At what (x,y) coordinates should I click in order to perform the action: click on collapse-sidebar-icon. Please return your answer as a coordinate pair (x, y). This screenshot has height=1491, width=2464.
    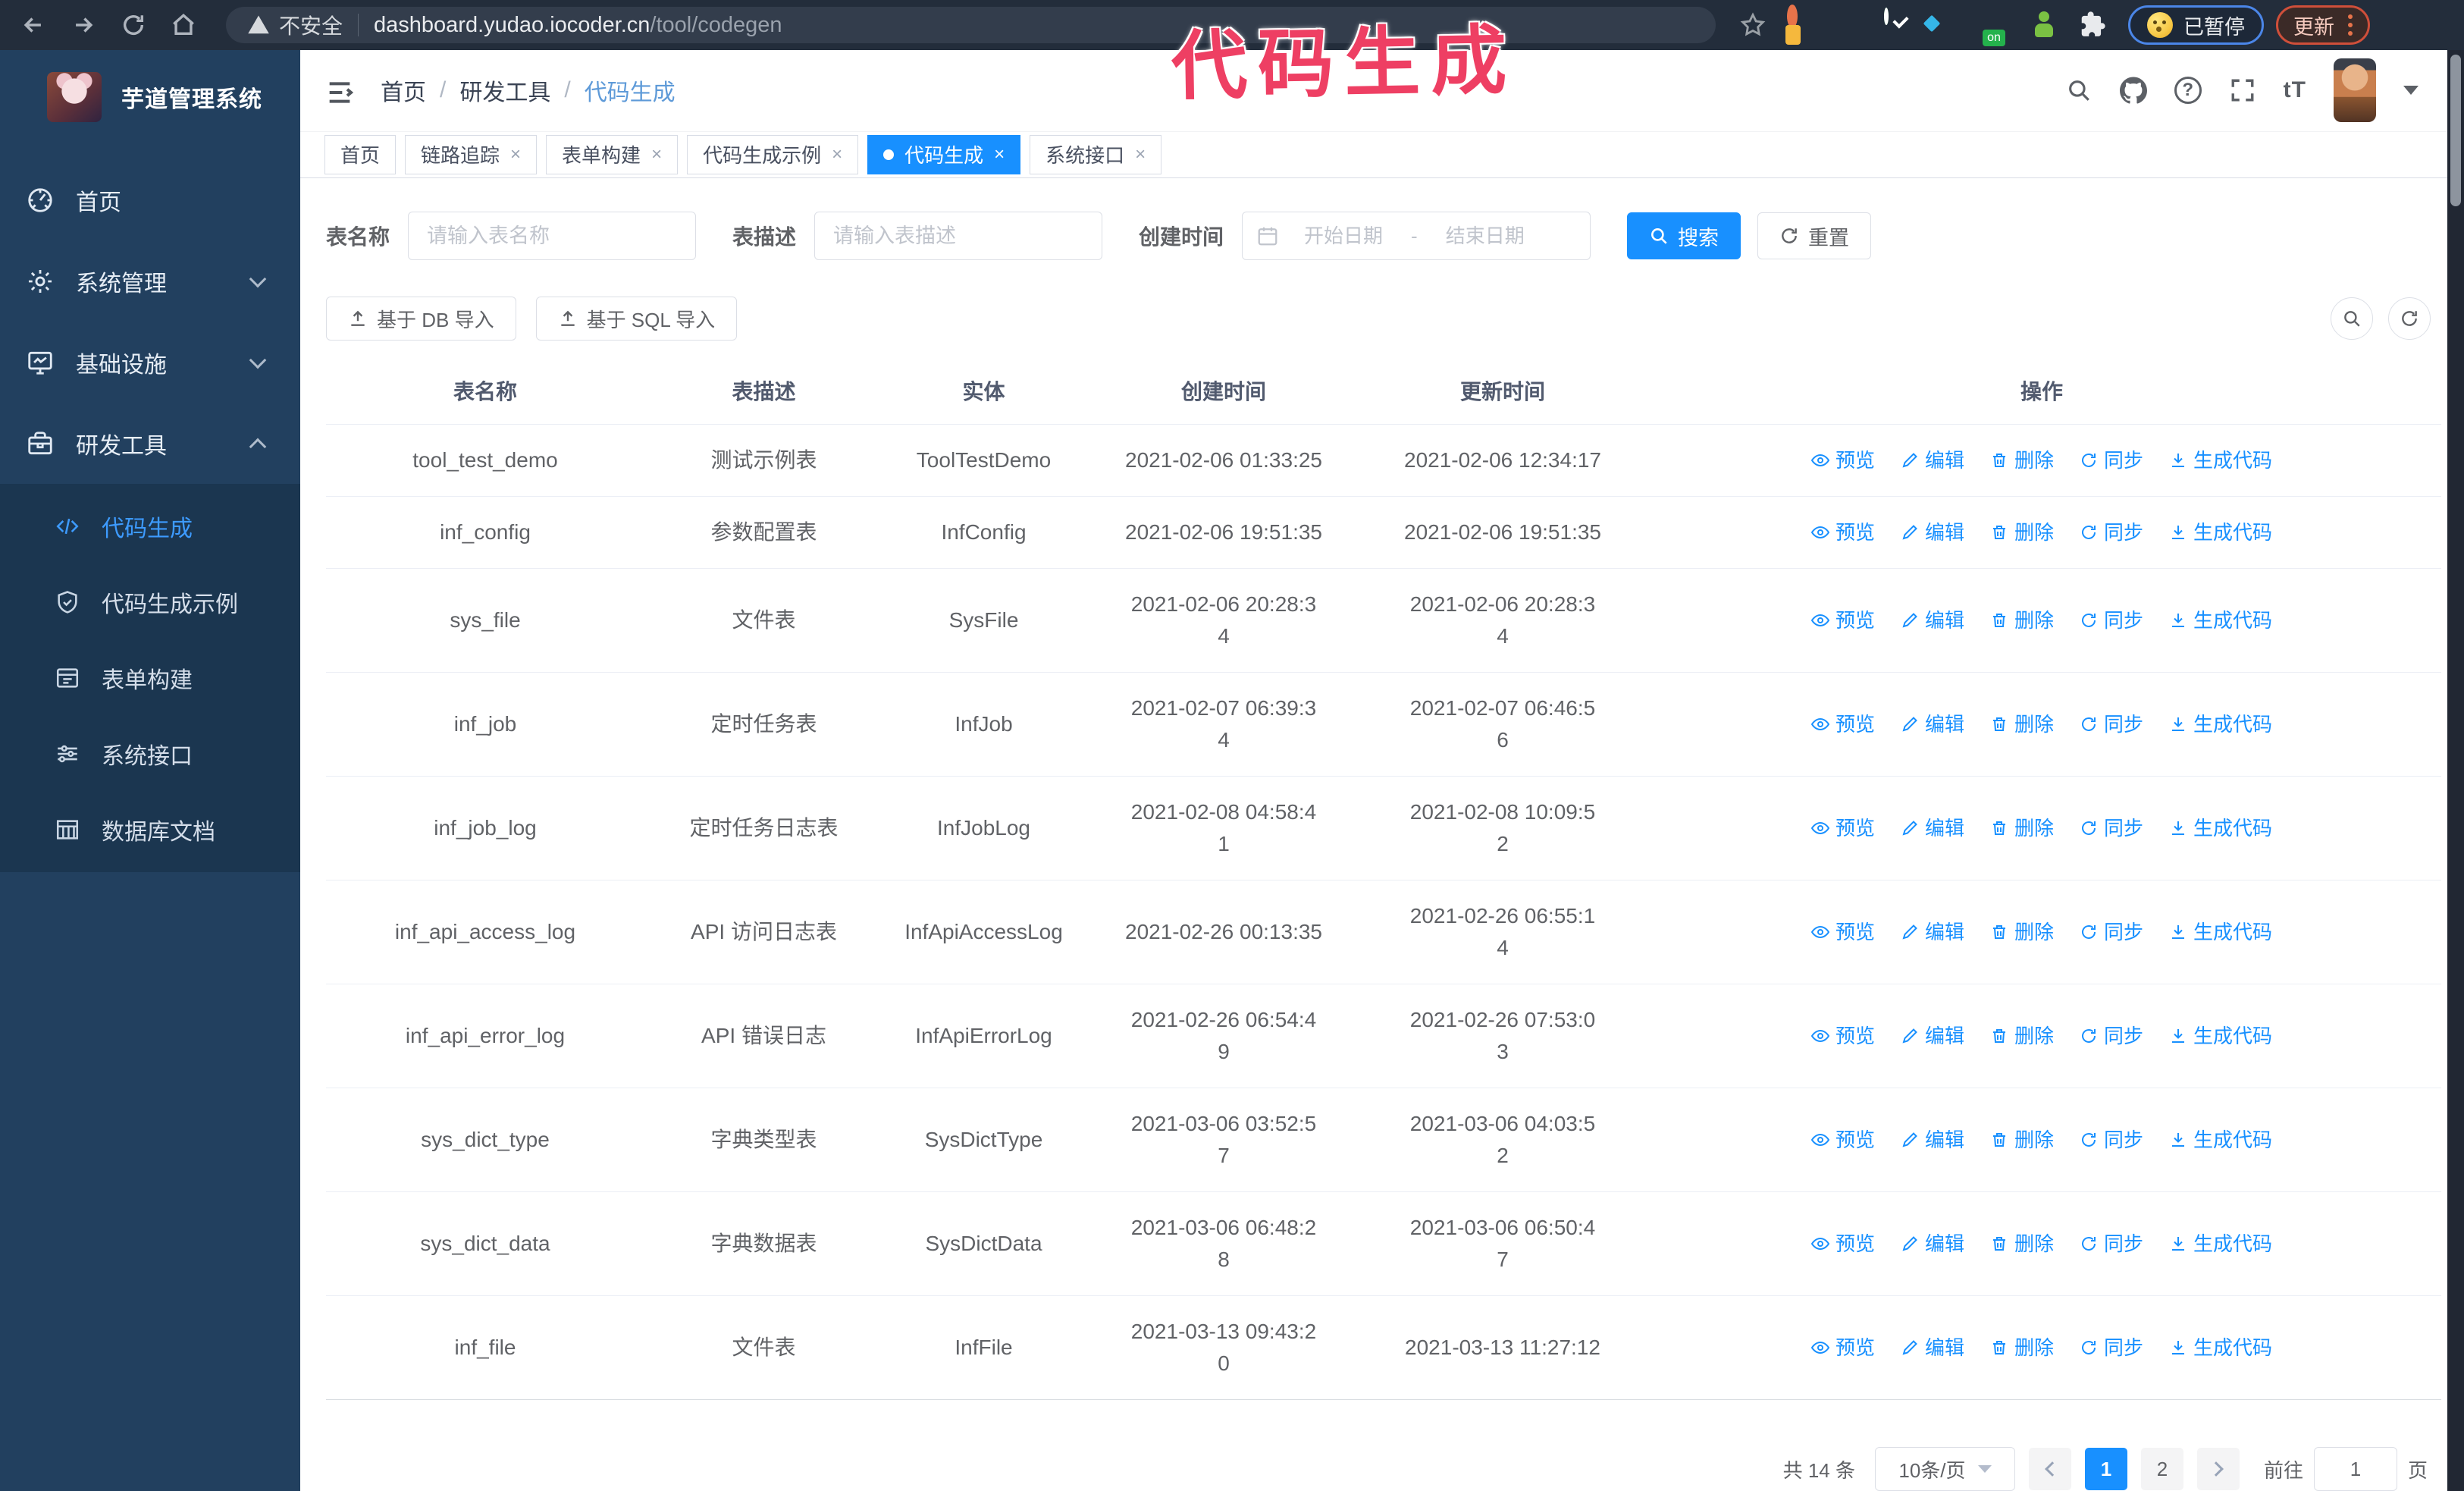
    Looking at the image, I should click on (340, 90).